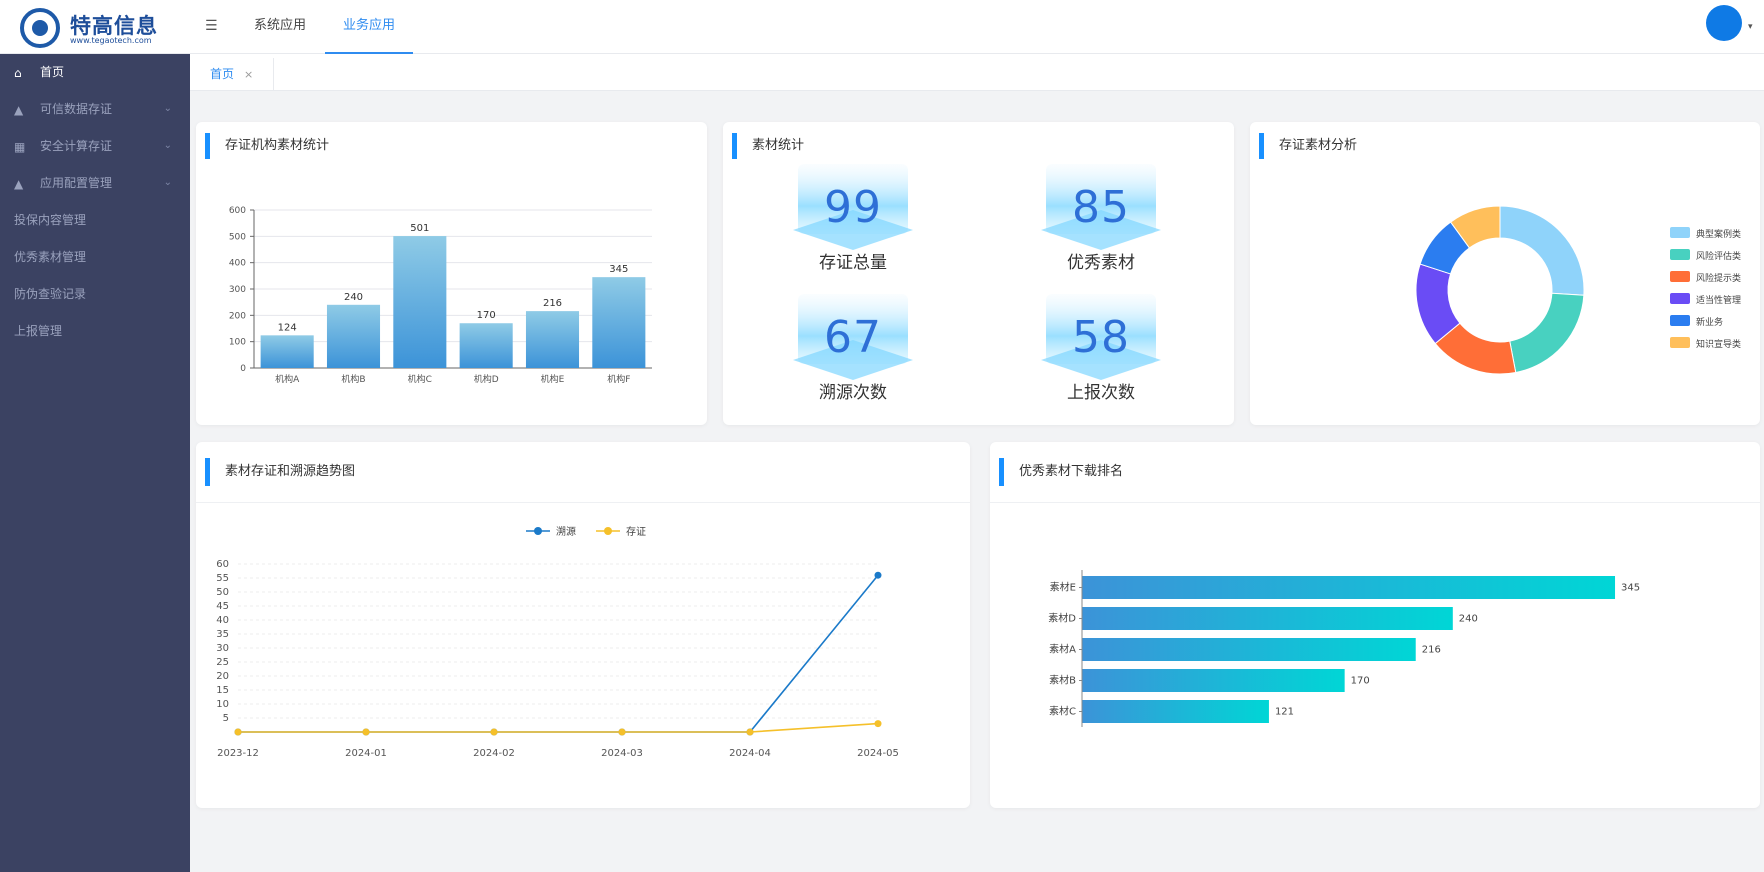  I want to click on x-tick-label: 机构A, so click(287, 379).